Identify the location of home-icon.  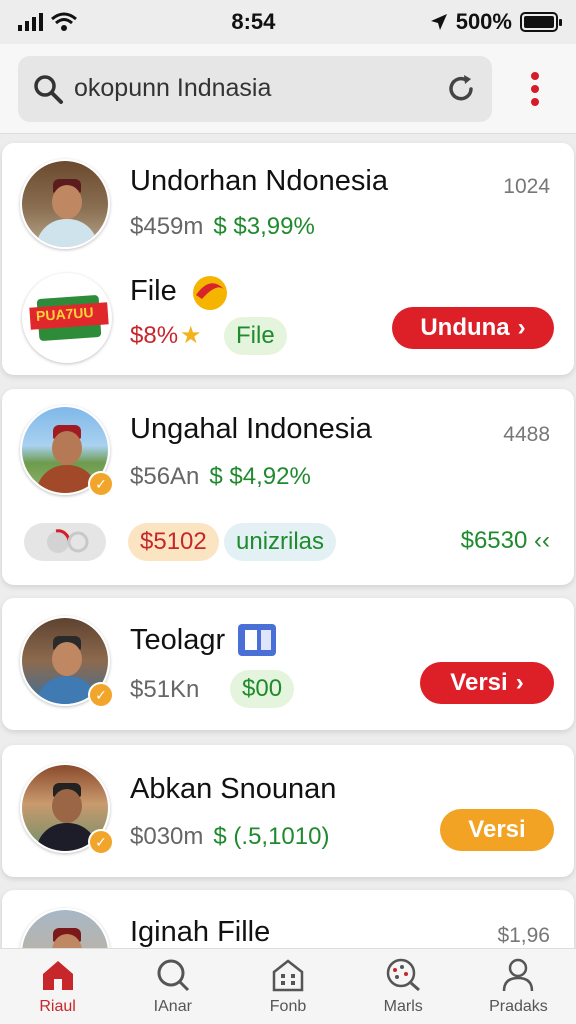
(57, 975).